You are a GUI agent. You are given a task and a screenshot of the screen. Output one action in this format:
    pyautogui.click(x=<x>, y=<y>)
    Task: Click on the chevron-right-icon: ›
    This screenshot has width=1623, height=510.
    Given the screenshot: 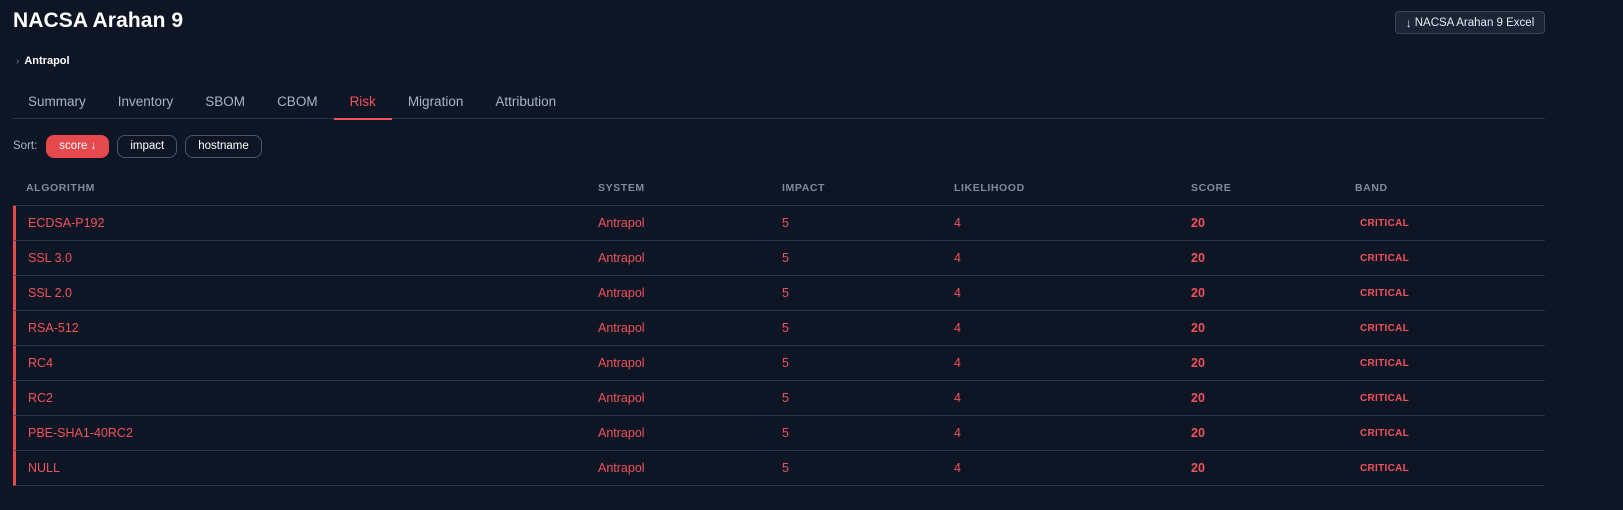 What is the action you would take?
    pyautogui.click(x=18, y=61)
    